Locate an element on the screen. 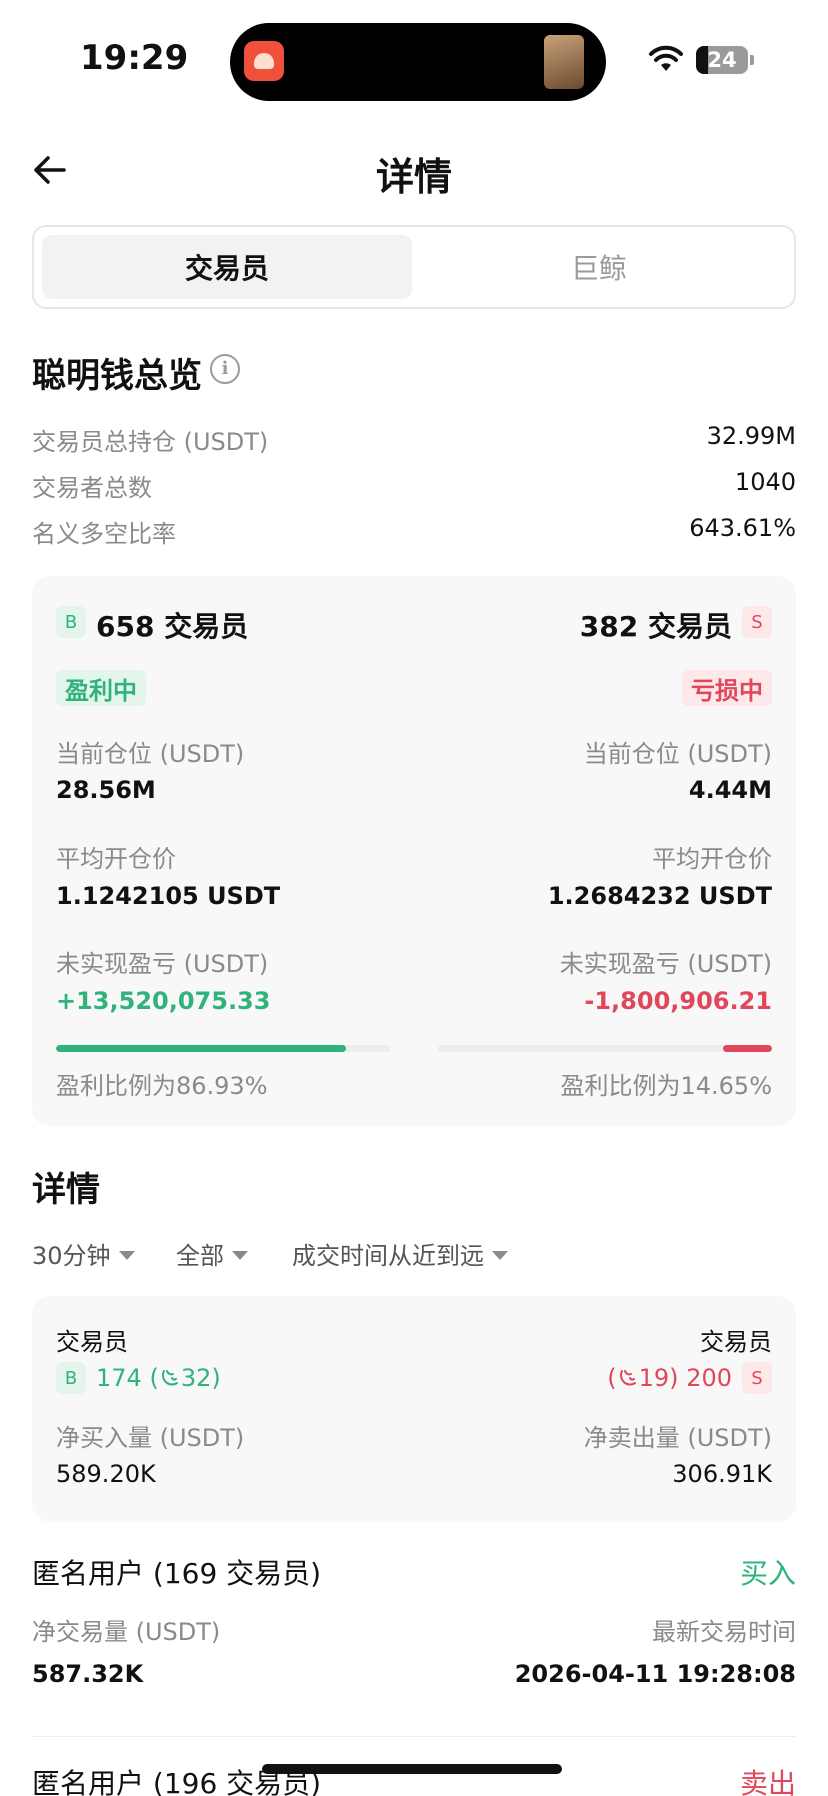 The height and width of the screenshot is (1796, 828). stat-label: 交易员总持仓 (USDT) is located at coordinates (150, 442).